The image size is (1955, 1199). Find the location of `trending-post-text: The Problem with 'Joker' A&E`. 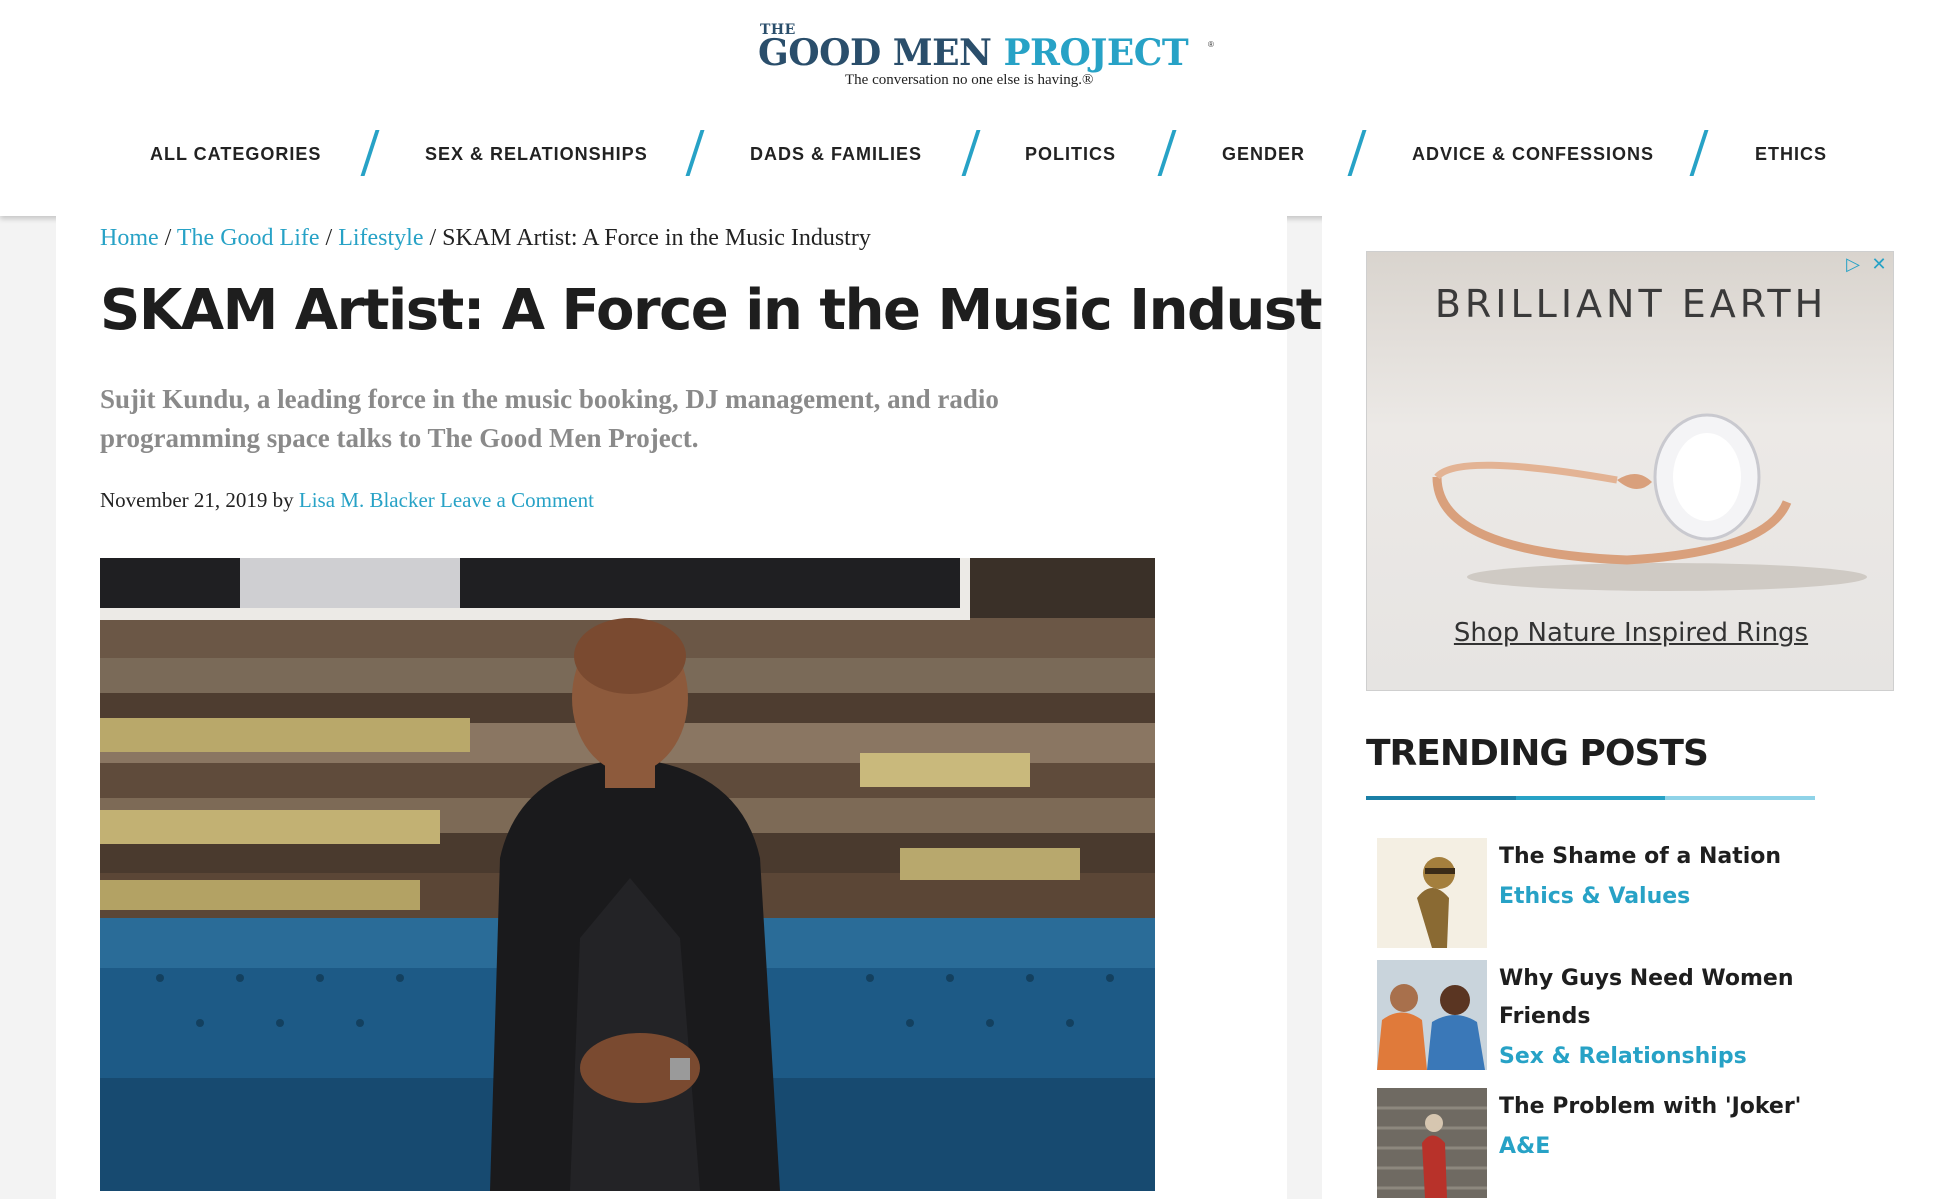

trending-post-text: The Problem with 'Joker' A&E is located at coordinates (1679, 1128).